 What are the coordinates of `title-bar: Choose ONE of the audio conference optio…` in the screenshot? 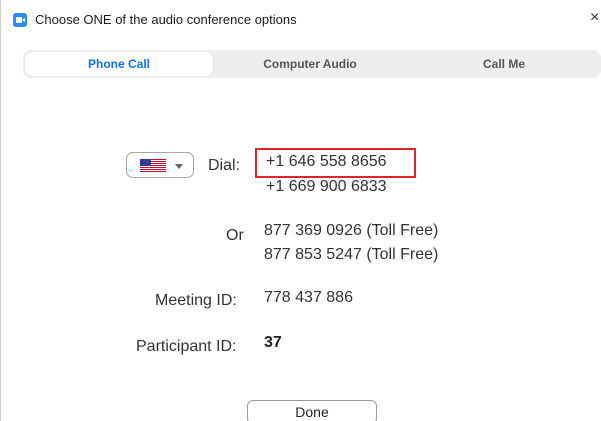 It's located at (301, 19).